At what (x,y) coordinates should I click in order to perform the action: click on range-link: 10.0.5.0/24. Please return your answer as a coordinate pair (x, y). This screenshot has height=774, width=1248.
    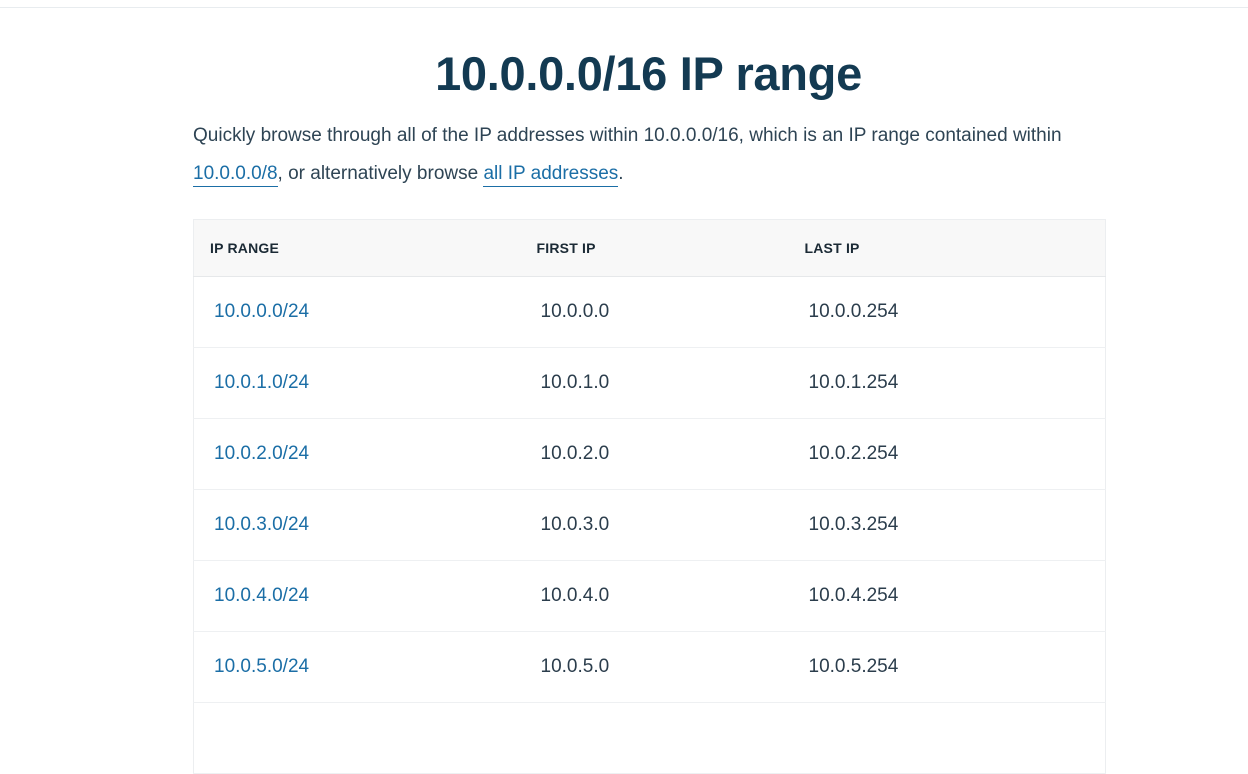
    Looking at the image, I should click on (261, 666).